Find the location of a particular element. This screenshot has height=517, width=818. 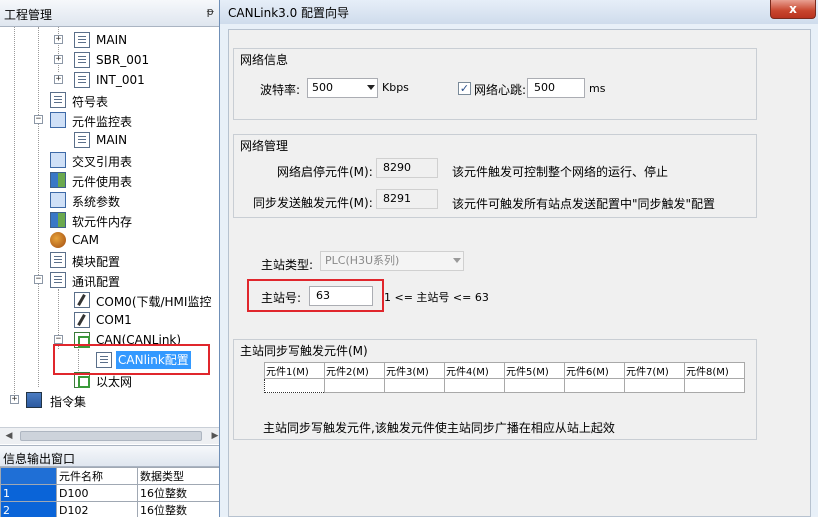

monitor-table-icon is located at coordinates (58, 120).